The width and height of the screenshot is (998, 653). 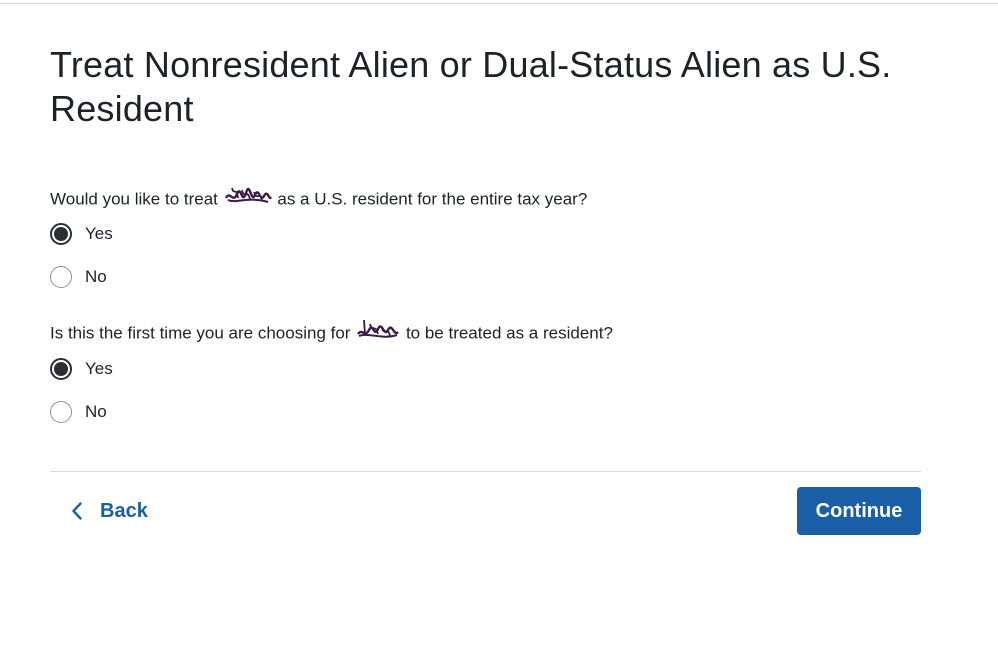 I want to click on q2-no-label: No, so click(x=96, y=411).